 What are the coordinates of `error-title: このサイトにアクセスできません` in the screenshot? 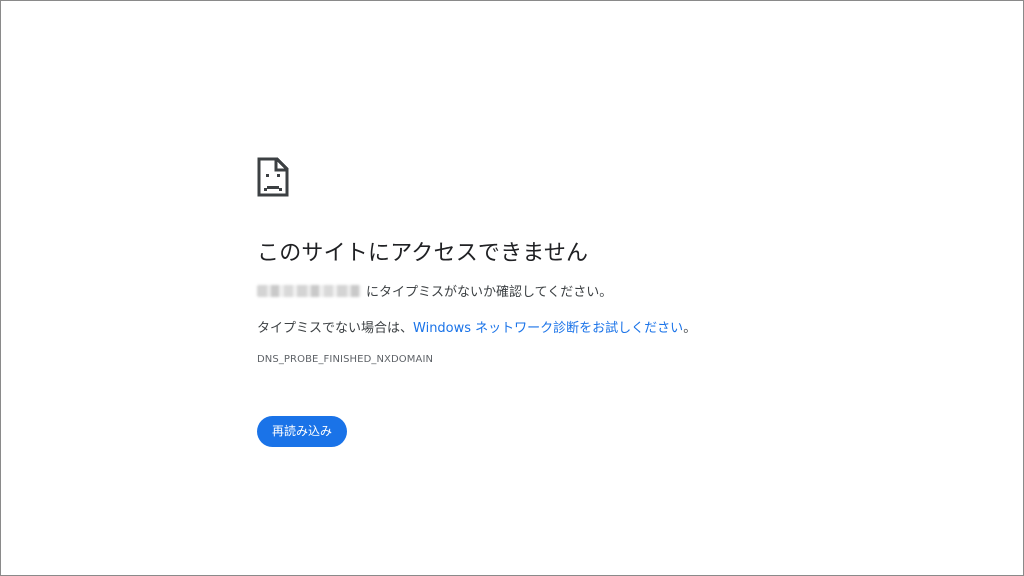 It's located at (423, 253).